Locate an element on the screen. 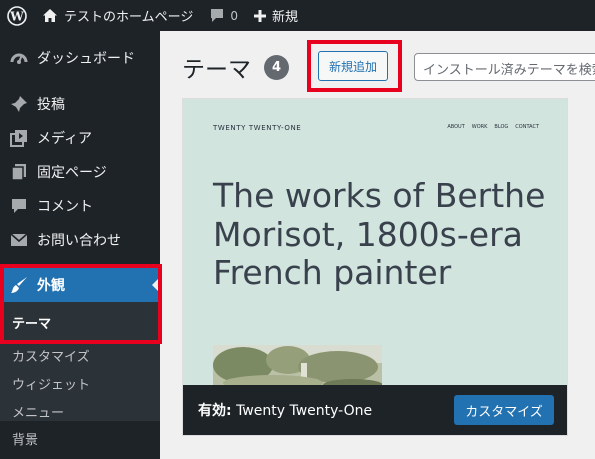 The width and height of the screenshot is (595, 459). pin-icon is located at coordinates (19, 104).